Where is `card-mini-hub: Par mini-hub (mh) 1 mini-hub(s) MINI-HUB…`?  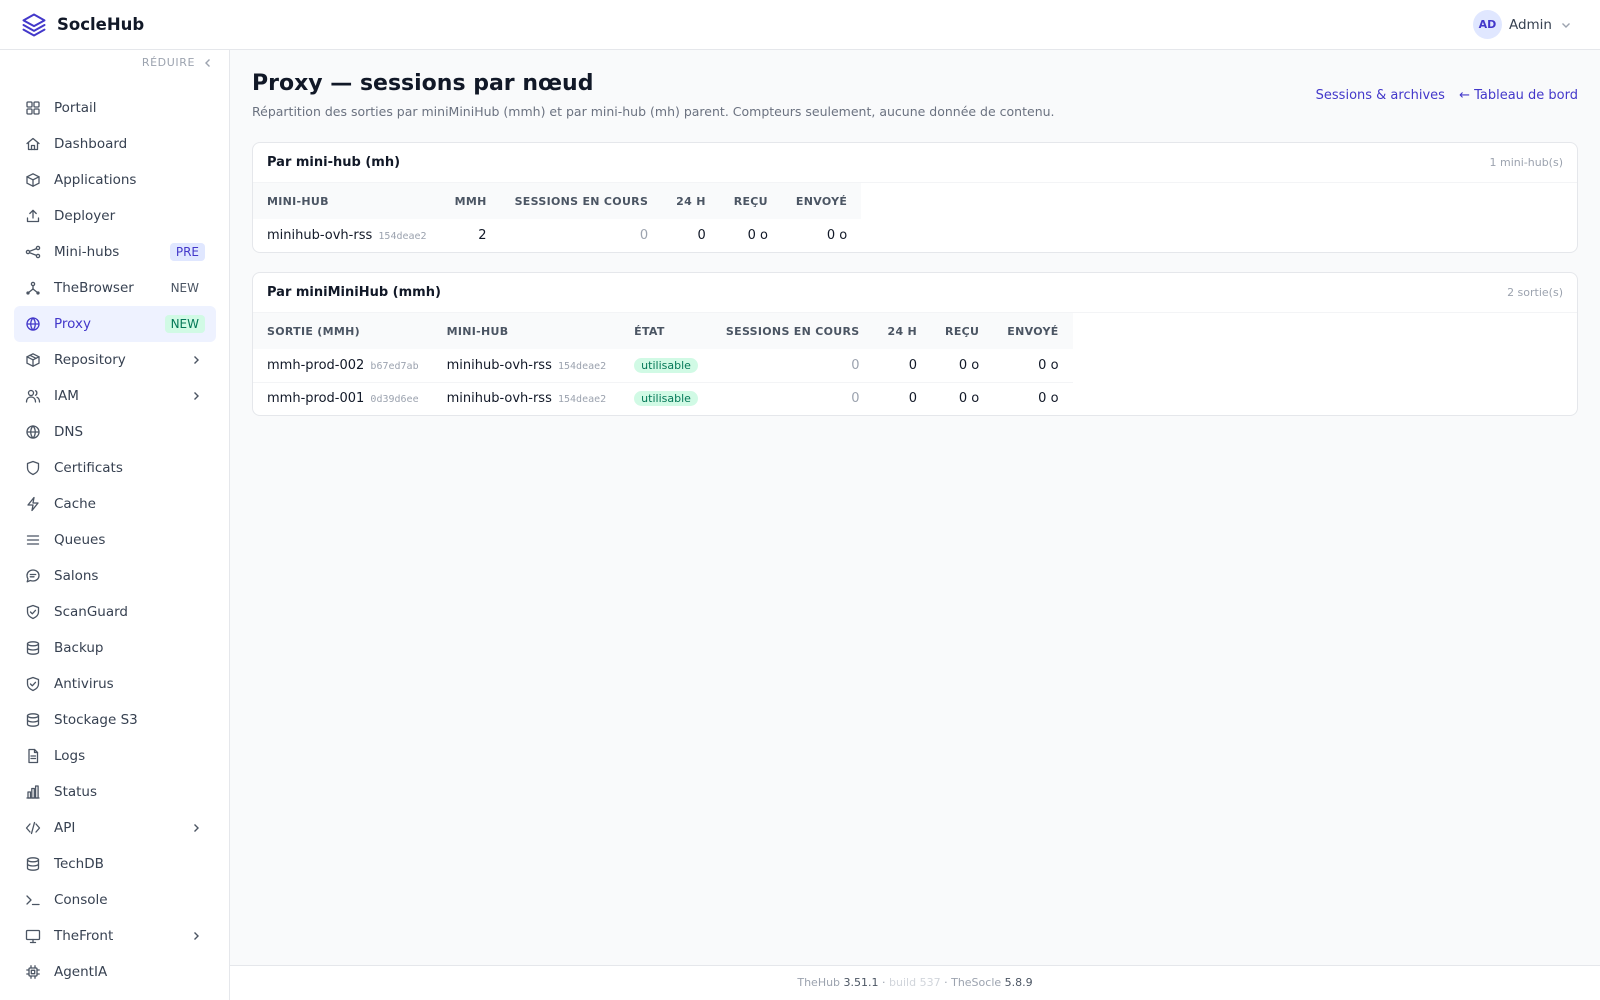 card-mini-hub: Par mini-hub (mh) 1 mini-hub(s) MINI-HUB… is located at coordinates (915, 197).